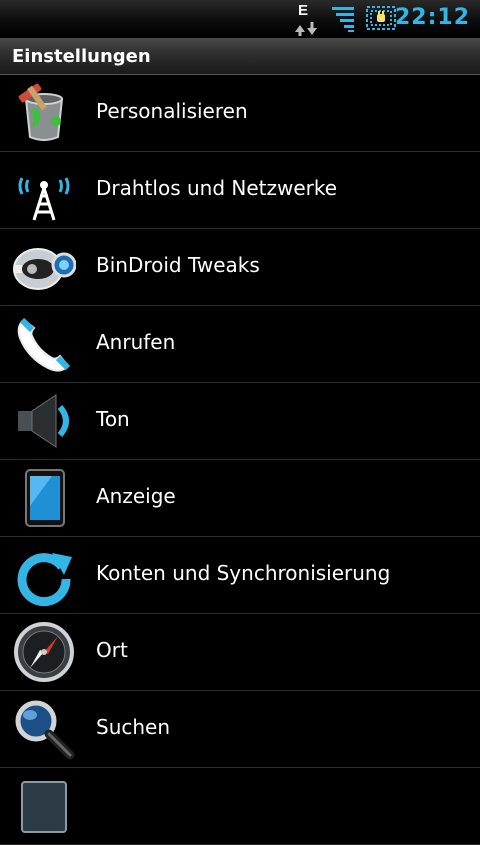 The width and height of the screenshot is (480, 845). Describe the element at coordinates (172, 111) in the screenshot. I see `settings-item-label: Personalisieren` at that location.